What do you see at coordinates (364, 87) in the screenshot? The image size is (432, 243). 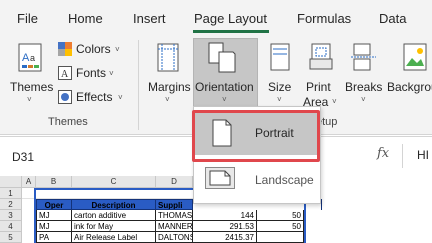 I see `breaks-label: Breaks` at bounding box center [364, 87].